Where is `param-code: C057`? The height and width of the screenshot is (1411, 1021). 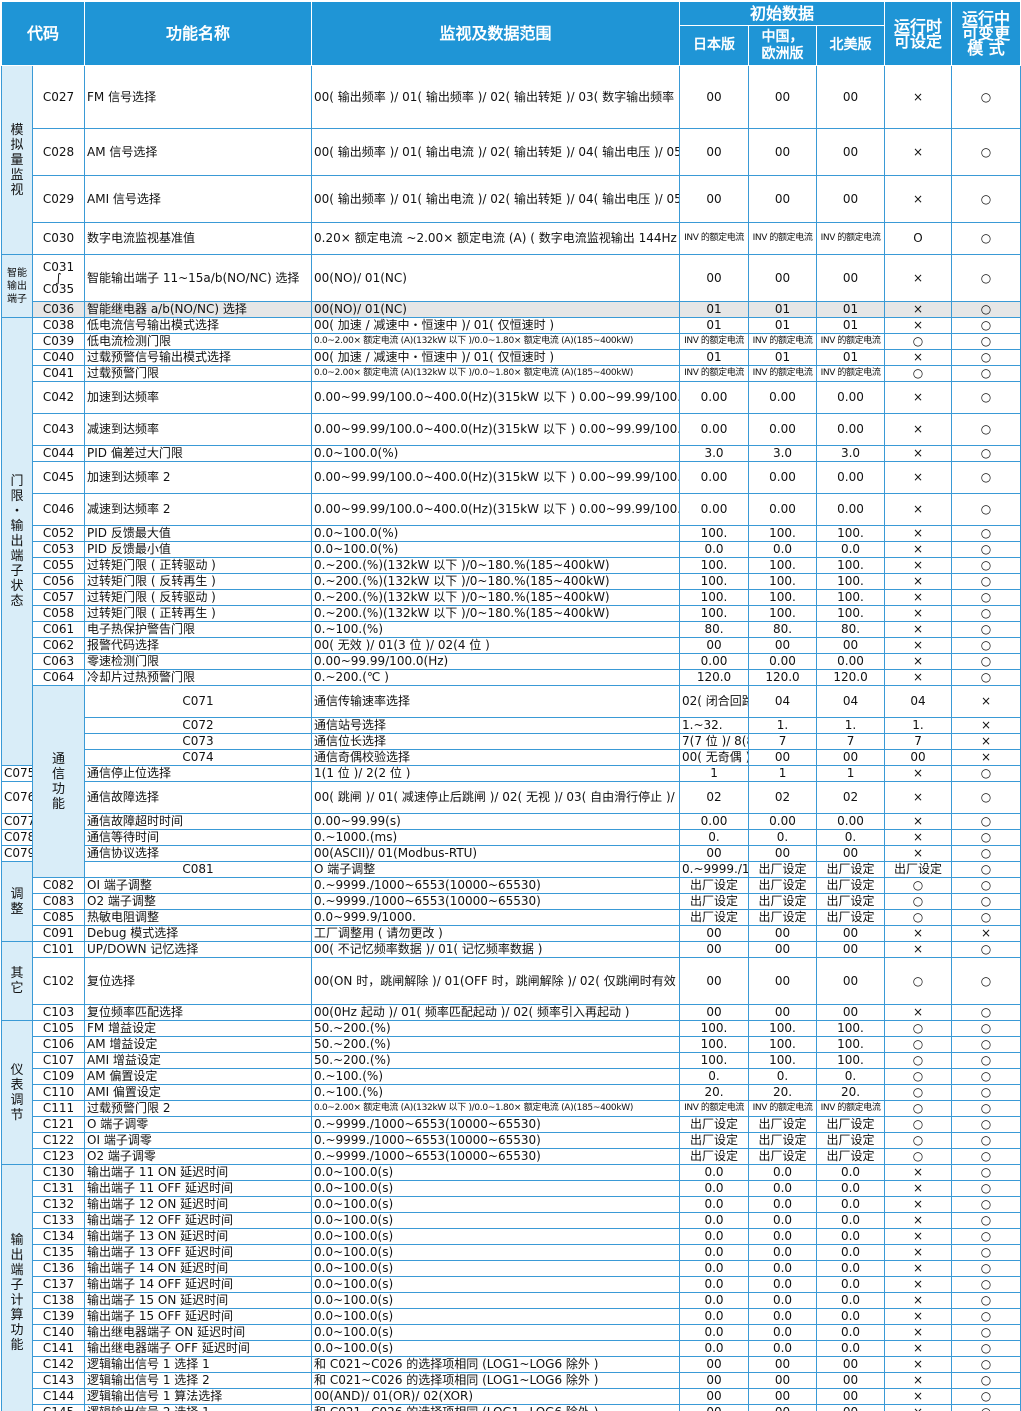
param-code: C057 is located at coordinates (58, 597).